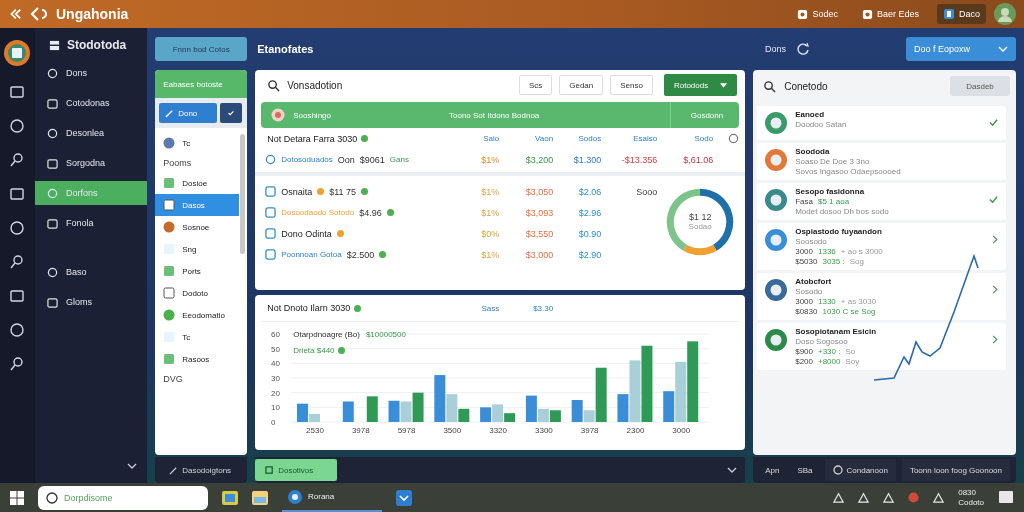 The width and height of the screenshot is (1024, 512). Describe the element at coordinates (579, 138) in the screenshot. I see `column-header: Sodos` at that location.